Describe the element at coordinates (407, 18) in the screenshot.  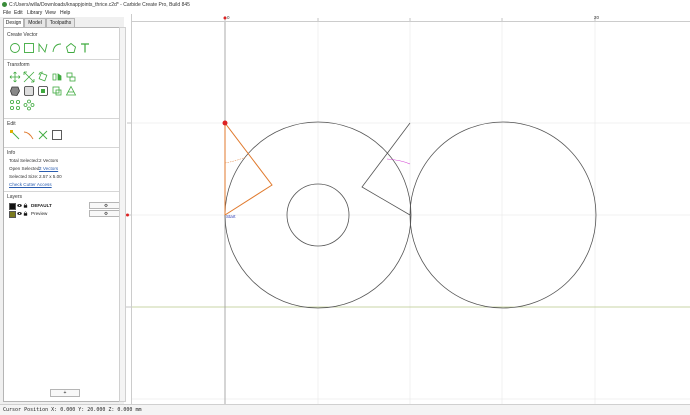
I see `ruler-top: 0 20` at that location.